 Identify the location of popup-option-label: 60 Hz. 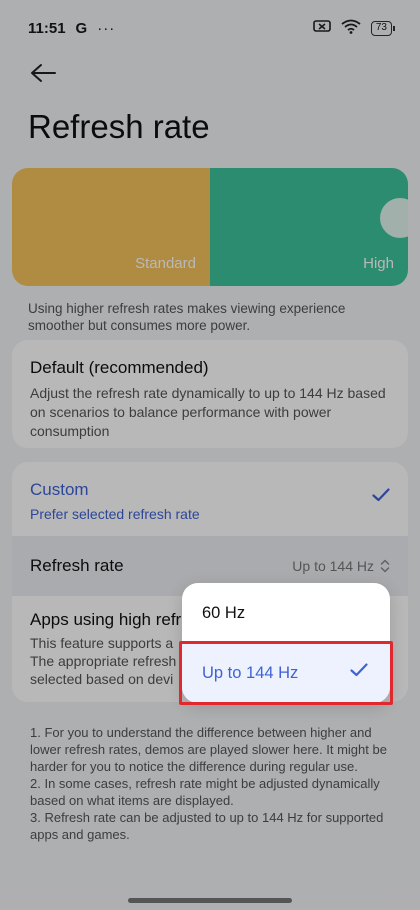
(224, 612).